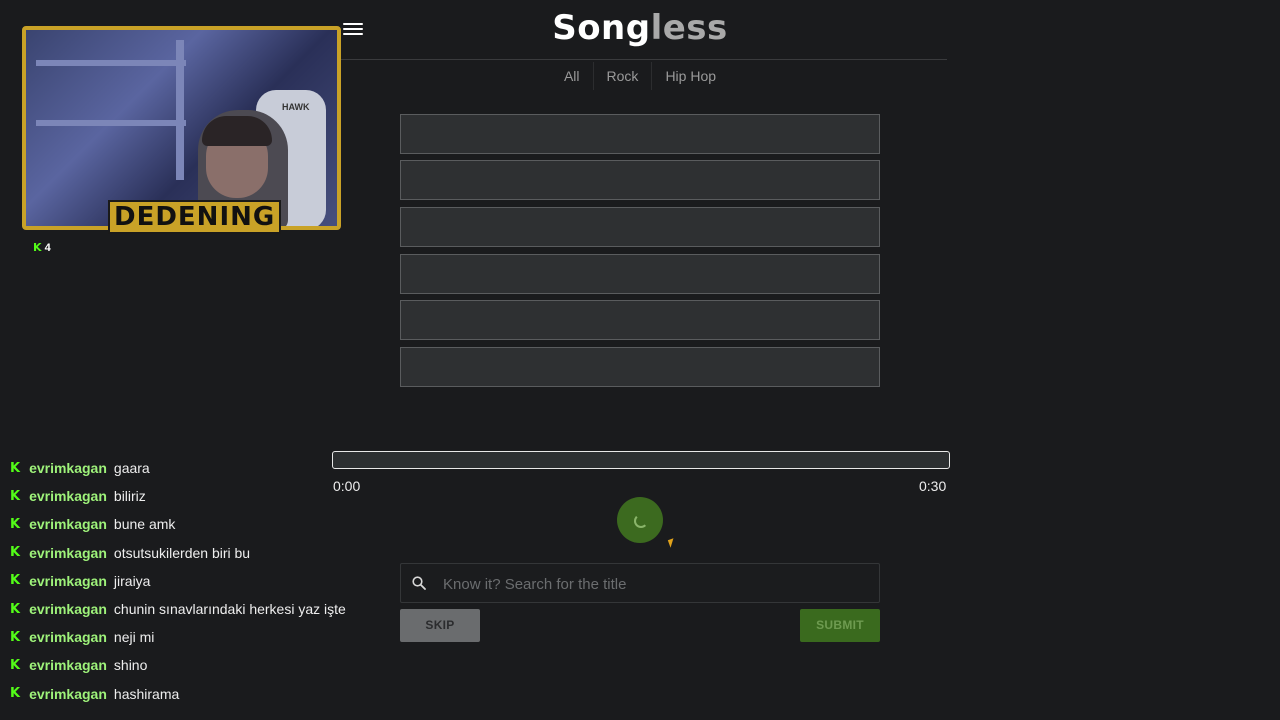 This screenshot has height=720, width=1280. Describe the element at coordinates (601, 28) in the screenshot. I see `logo-text-song: Song` at that location.